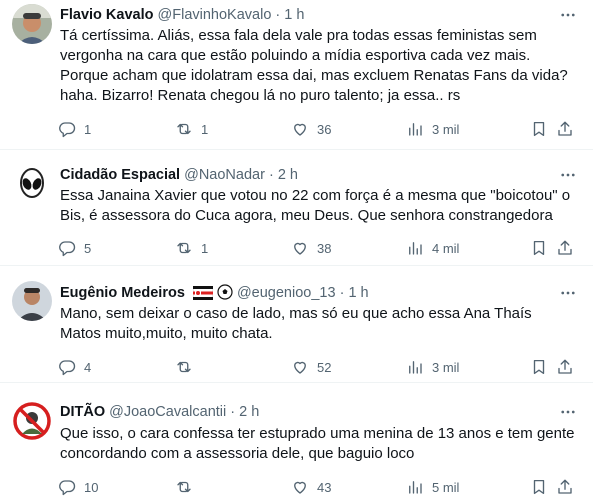 The image size is (593, 502). I want to click on tweet-header: DITÃO @JoaoCavalcantii · 2 h, so click(306, 412).